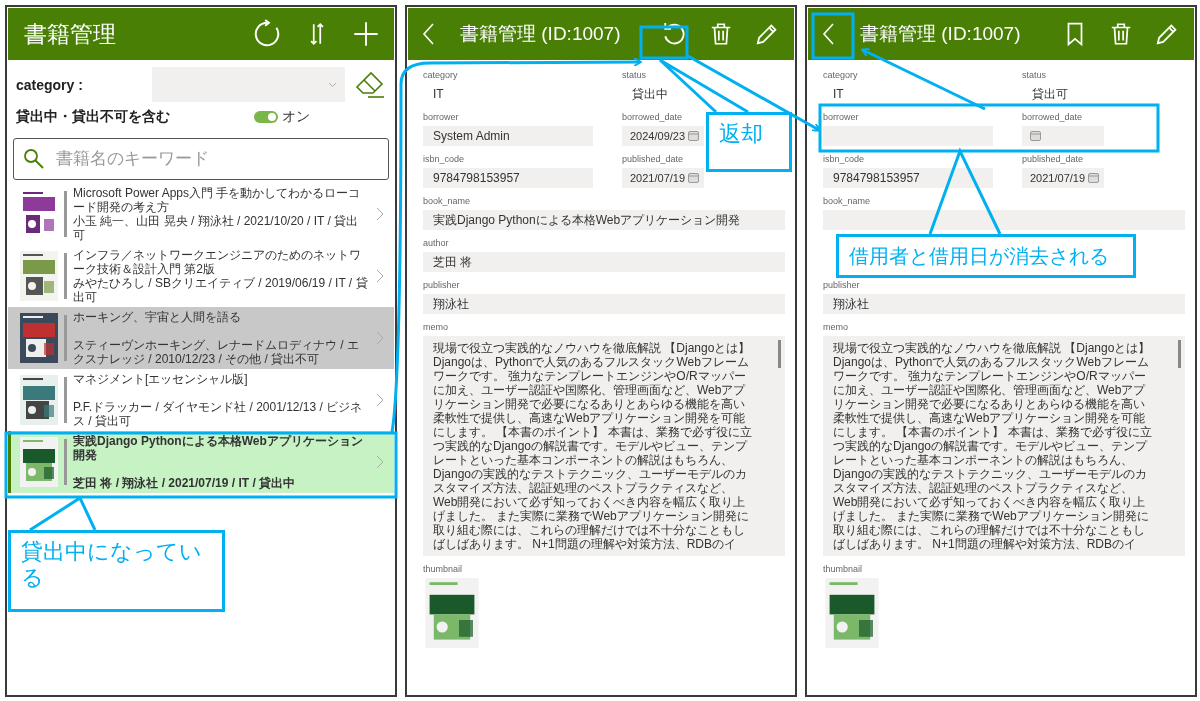 The image size is (1200, 701). Describe the element at coordinates (267, 34) in the screenshot. I see `refresh-icon` at that location.